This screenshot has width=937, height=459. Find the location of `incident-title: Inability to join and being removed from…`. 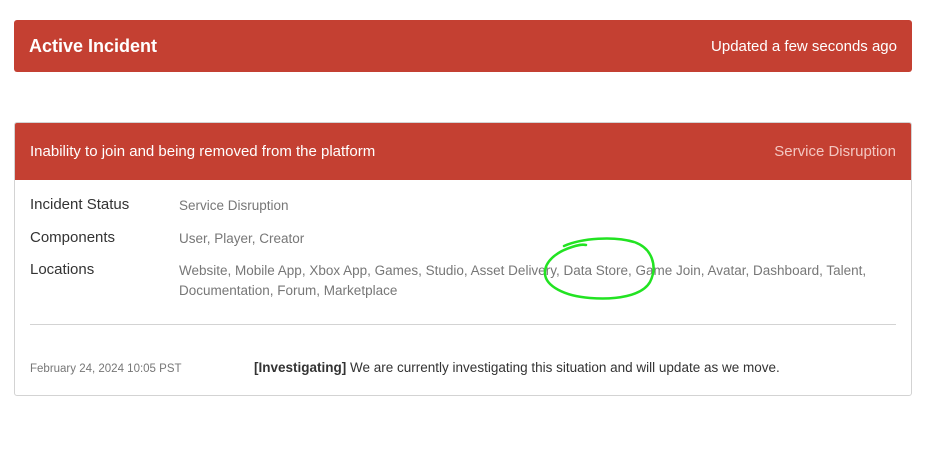

incident-title: Inability to join and being removed from… is located at coordinates (203, 151).